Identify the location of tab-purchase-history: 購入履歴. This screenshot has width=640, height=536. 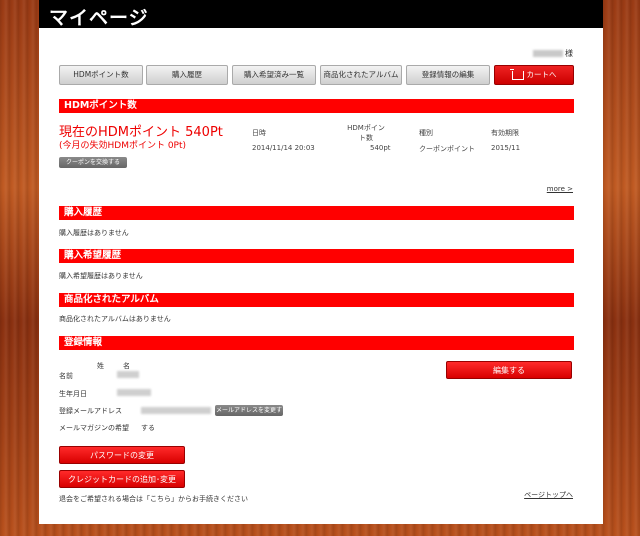
(187, 75).